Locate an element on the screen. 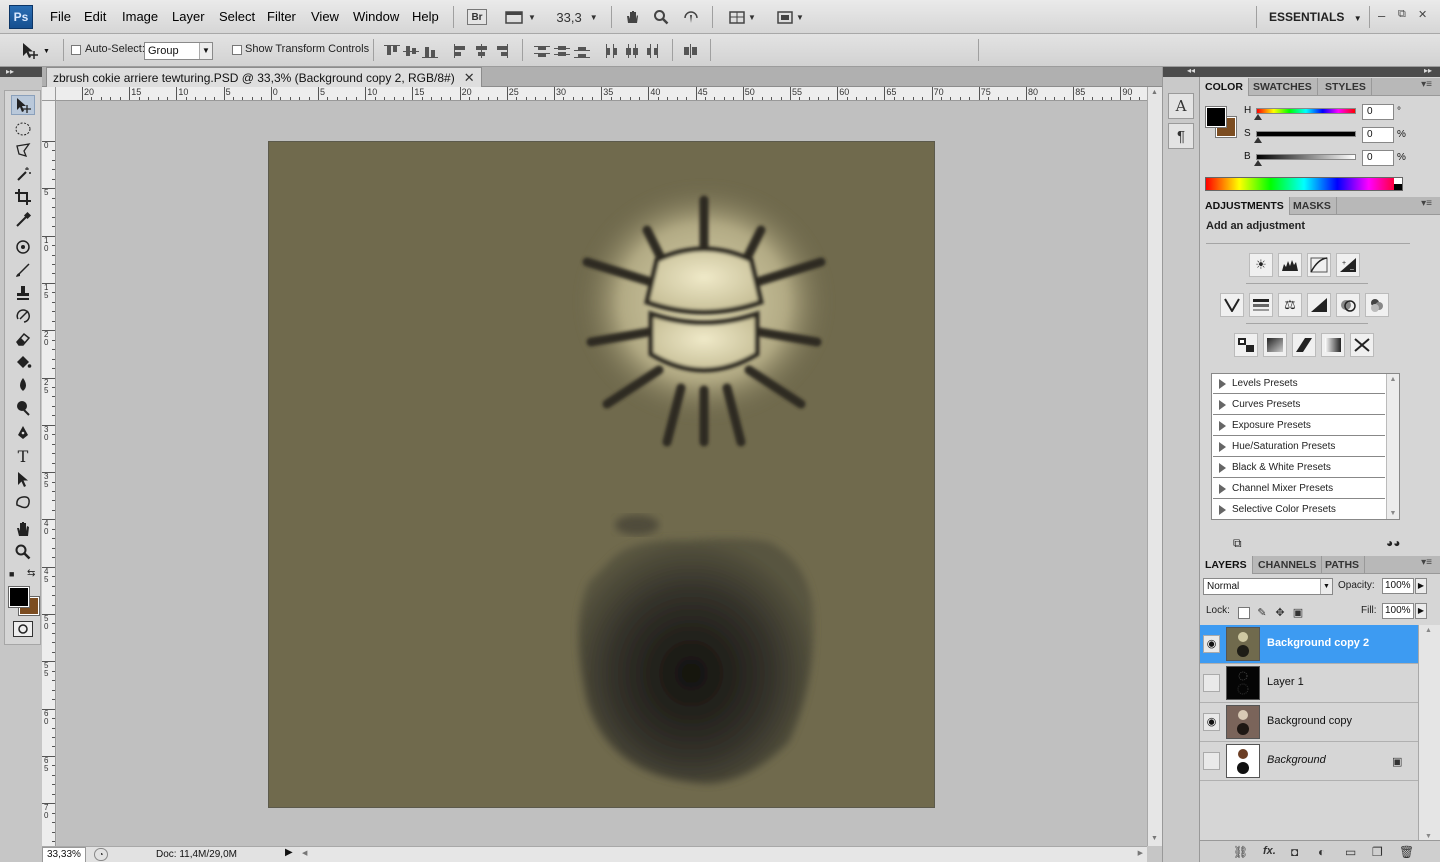 The image size is (1440, 862). distribute-vertical-centers-icon is located at coordinates (562, 51).